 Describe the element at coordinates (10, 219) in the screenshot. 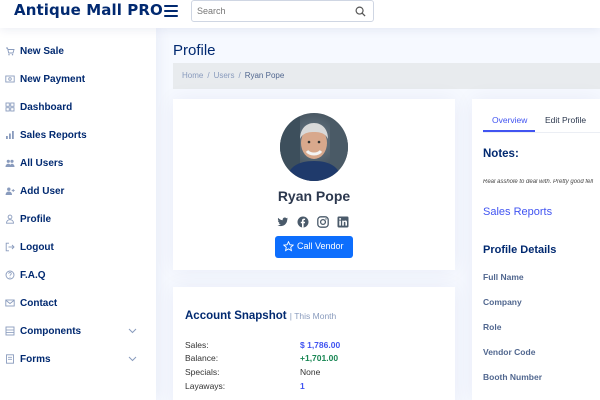

I see `person-icon` at that location.